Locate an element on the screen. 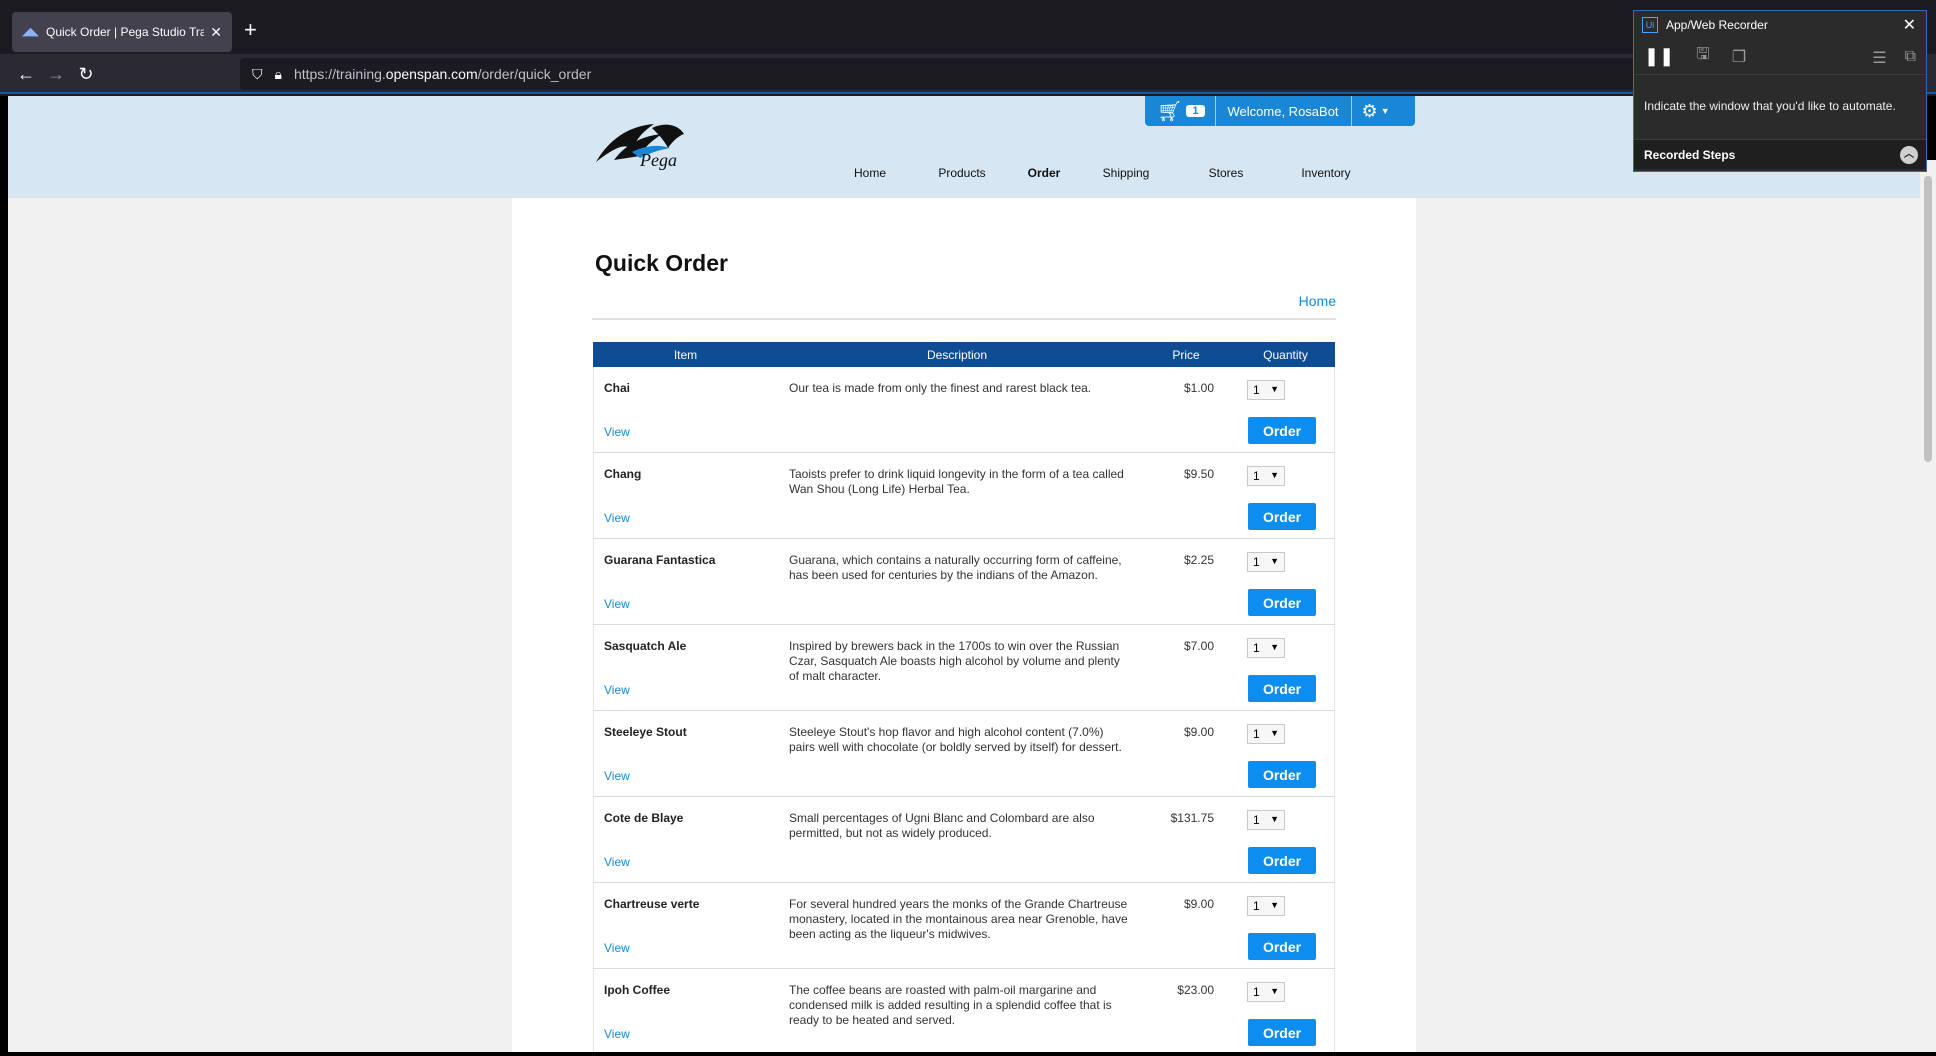 The image size is (1936, 1056). forward-icon: → is located at coordinates (56, 74).